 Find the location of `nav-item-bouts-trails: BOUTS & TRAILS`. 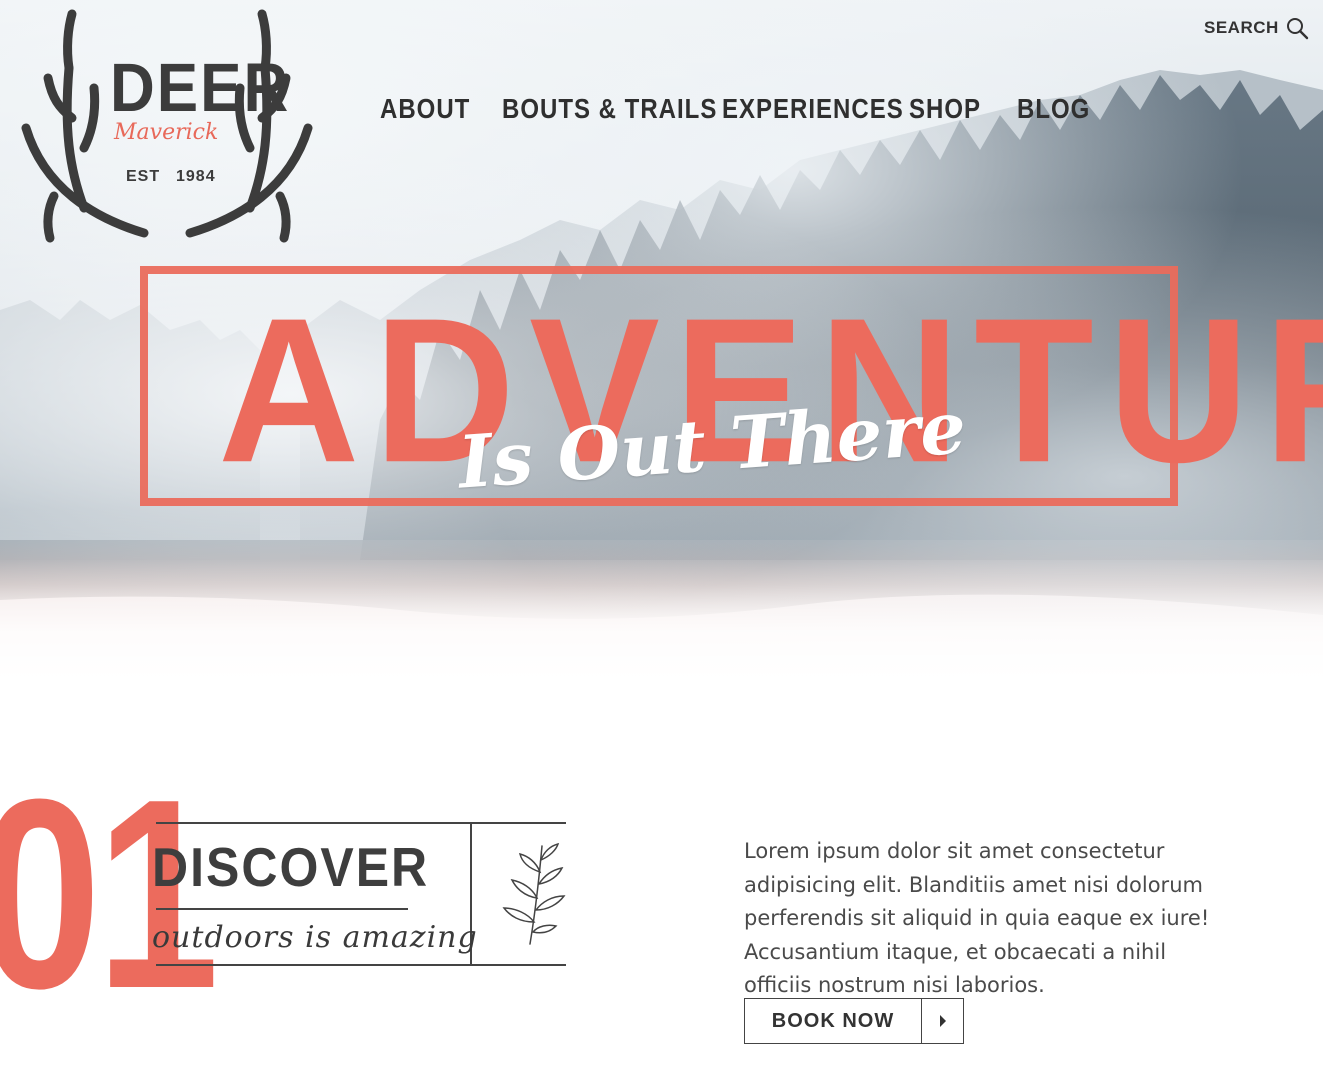

nav-item-bouts-trails: BOUTS & TRAILS is located at coordinates (609, 110).